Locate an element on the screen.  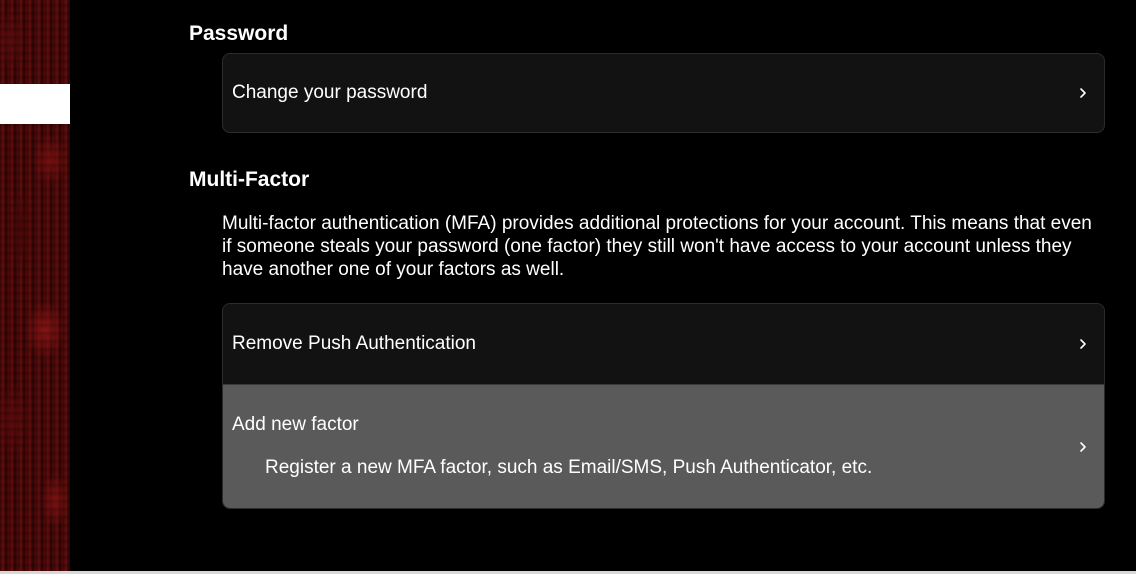
password-heading: Password is located at coordinates (239, 33).